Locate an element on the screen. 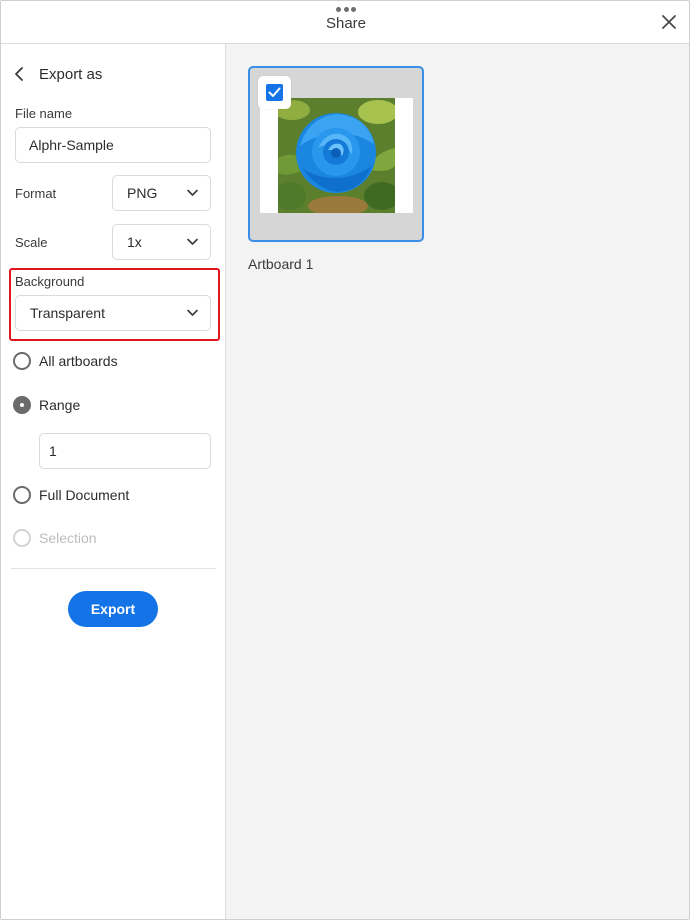 The image size is (690, 920). divider is located at coordinates (113, 568).